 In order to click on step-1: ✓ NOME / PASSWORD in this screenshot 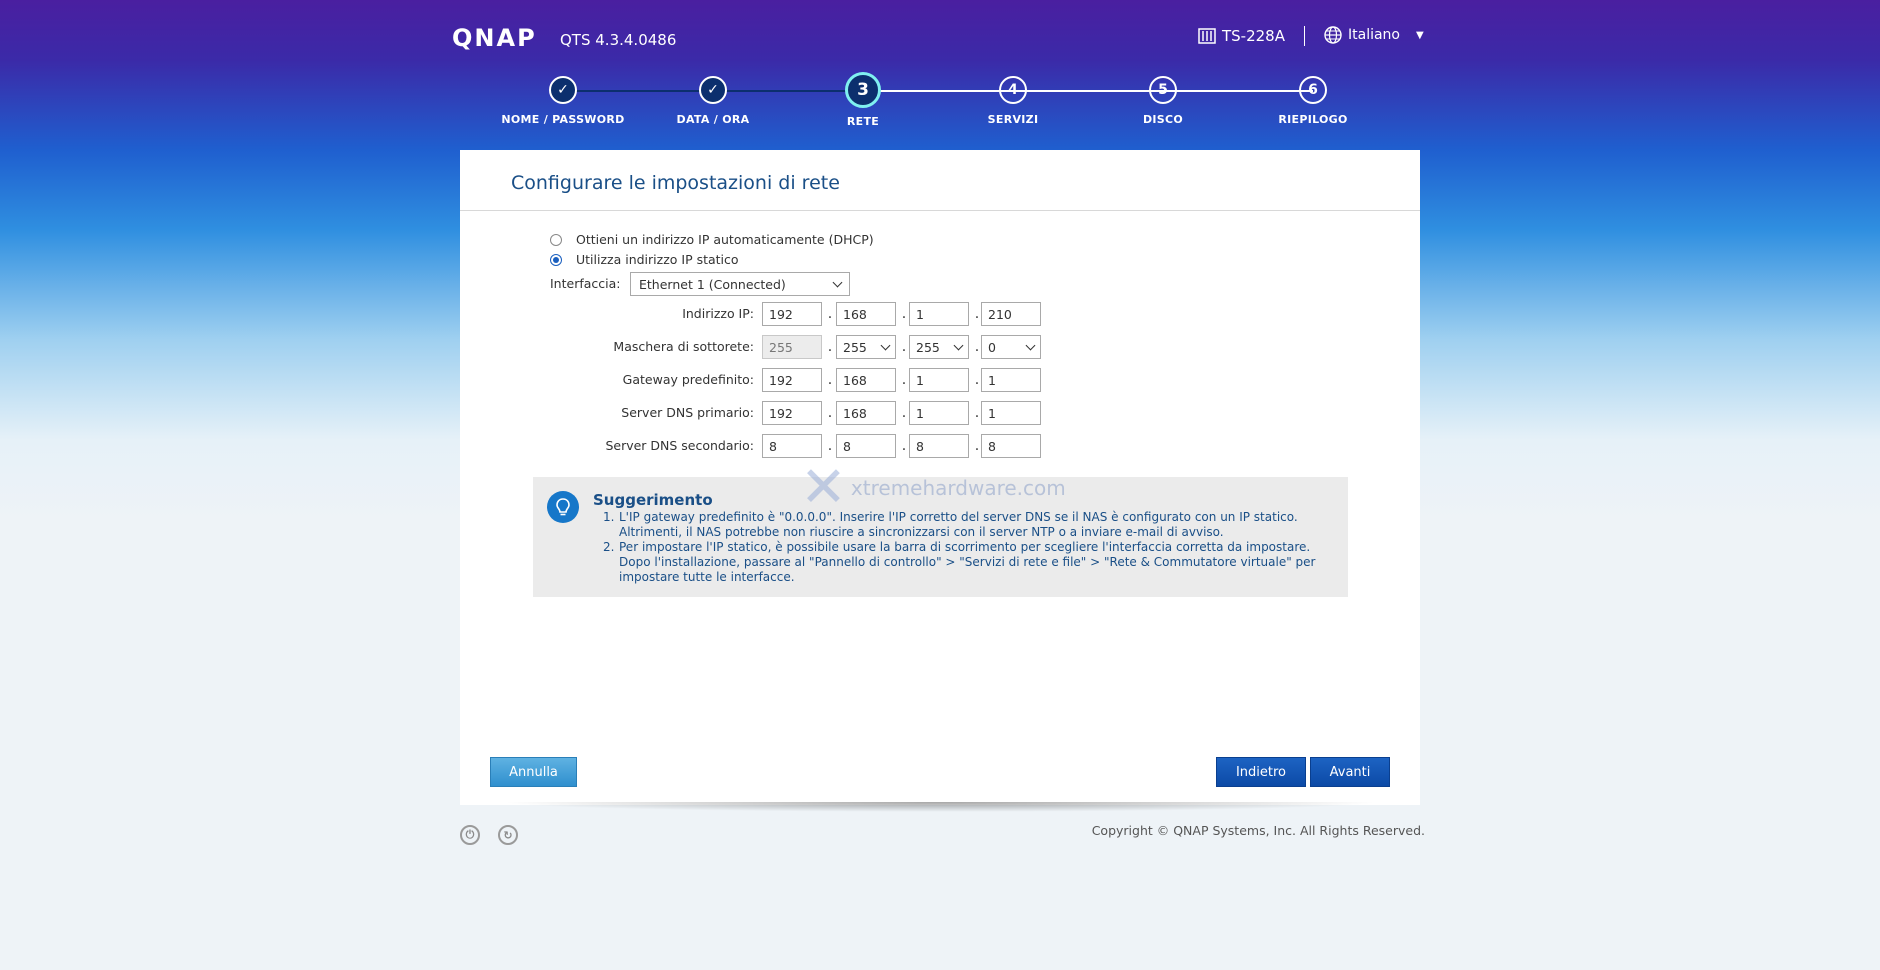, I will do `click(563, 99)`.